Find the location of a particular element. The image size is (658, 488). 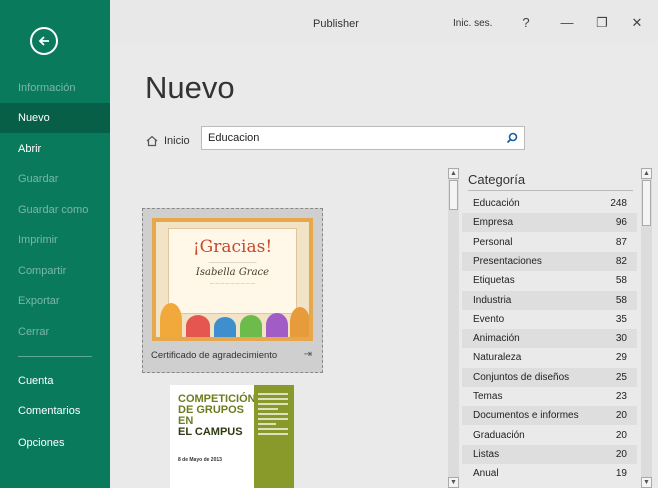

category-header: Categoría is located at coordinates (497, 179).